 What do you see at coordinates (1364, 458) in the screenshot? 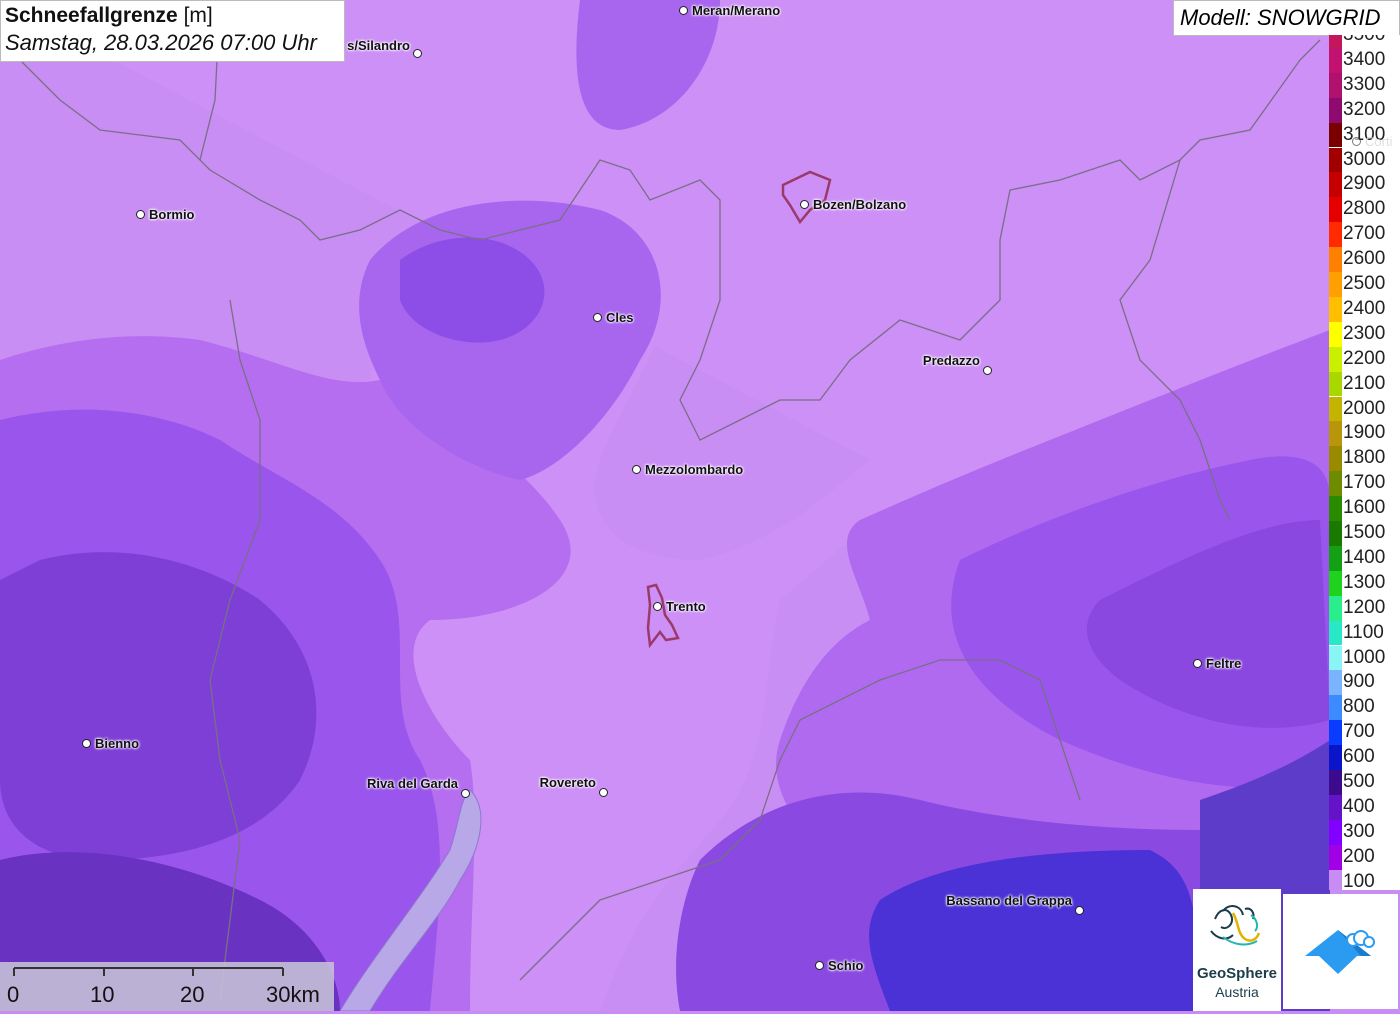
I see `legend-label: 1800` at bounding box center [1364, 458].